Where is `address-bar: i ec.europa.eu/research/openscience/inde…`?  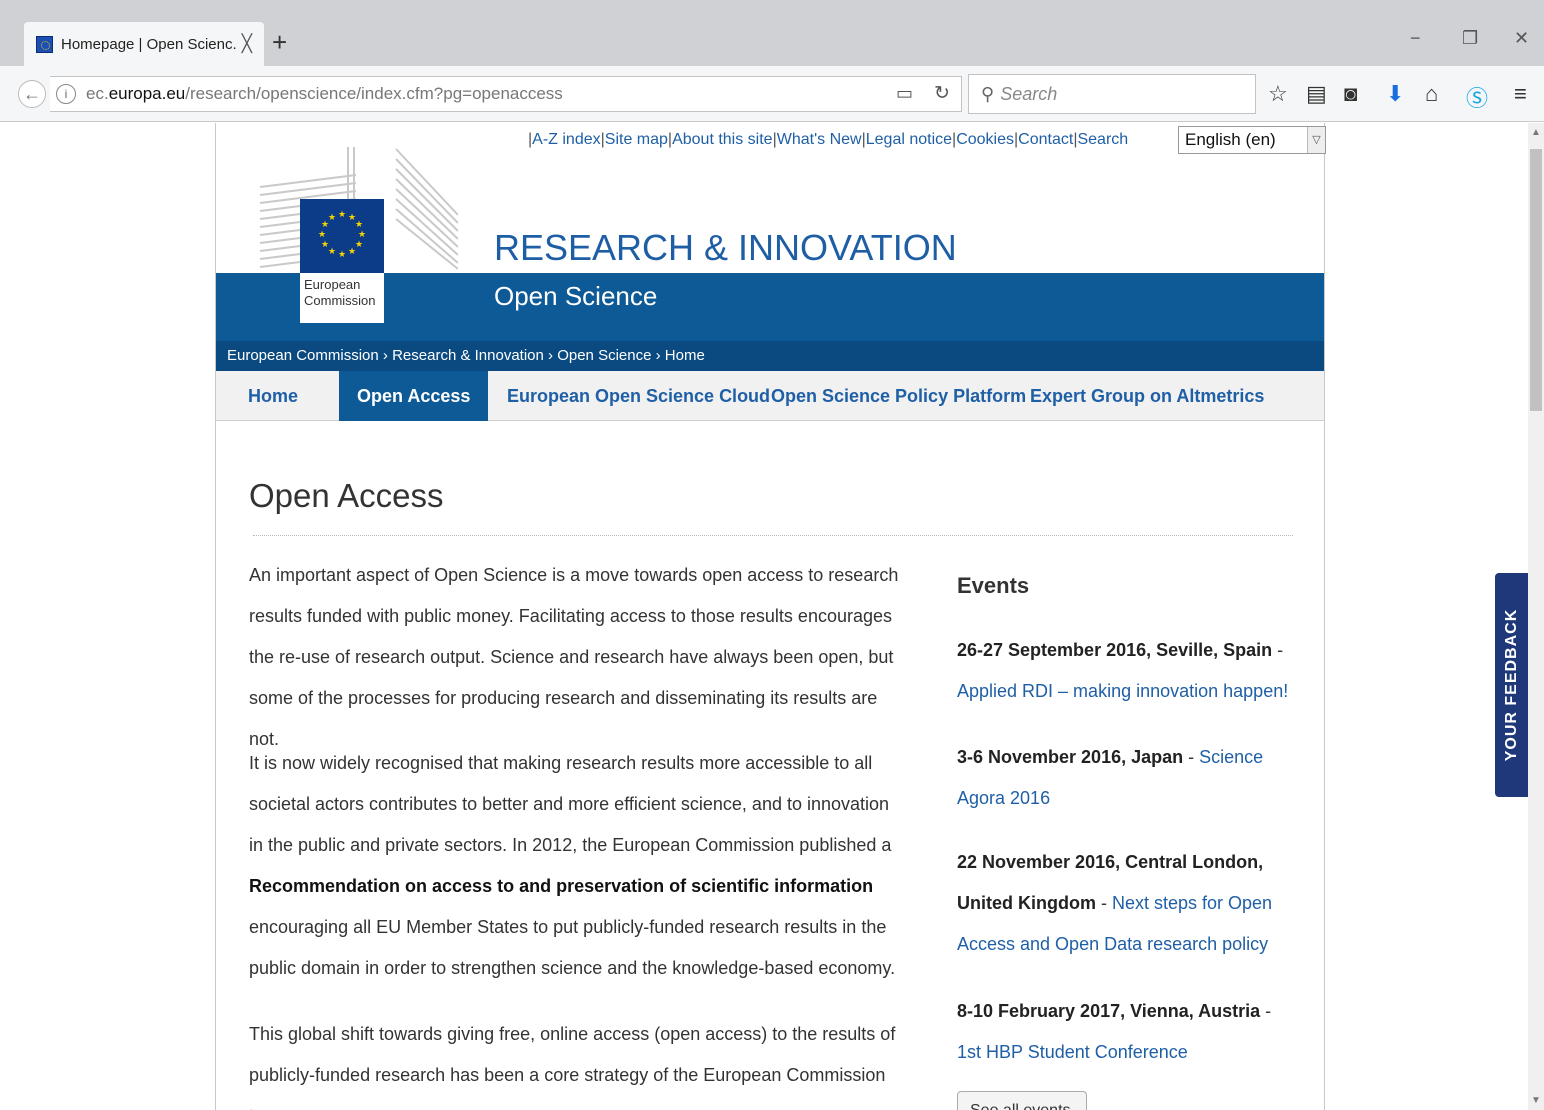
address-bar: i ec.europa.eu/research/openscience/inde… is located at coordinates (506, 94).